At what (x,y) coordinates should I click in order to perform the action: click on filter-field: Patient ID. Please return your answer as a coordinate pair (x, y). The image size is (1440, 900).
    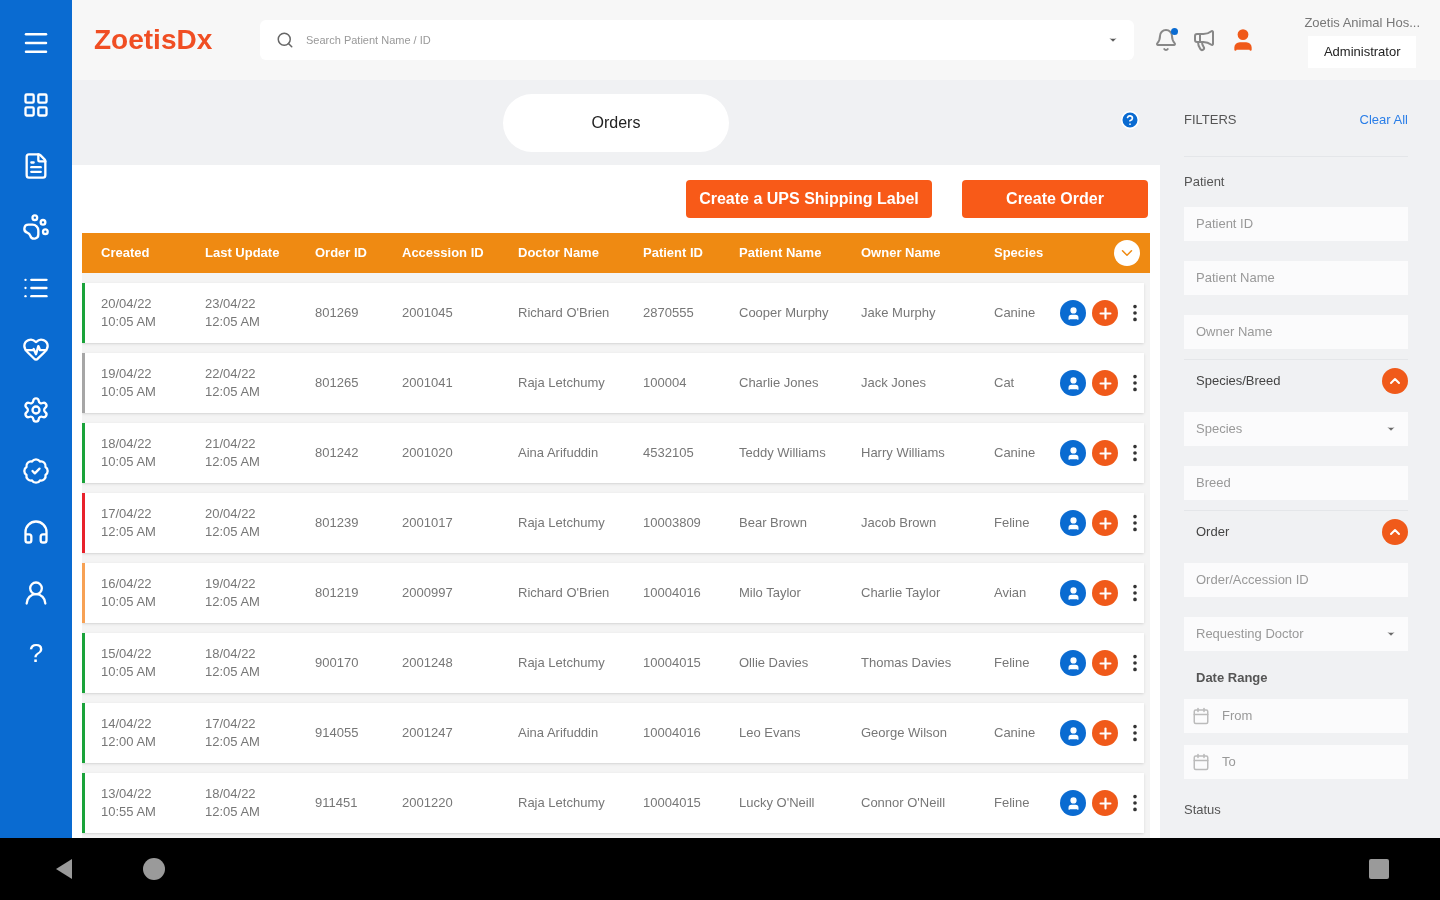
    Looking at the image, I should click on (1296, 223).